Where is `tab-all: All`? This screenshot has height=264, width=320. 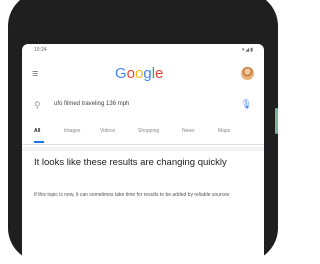
tab-all: All is located at coordinates (37, 131).